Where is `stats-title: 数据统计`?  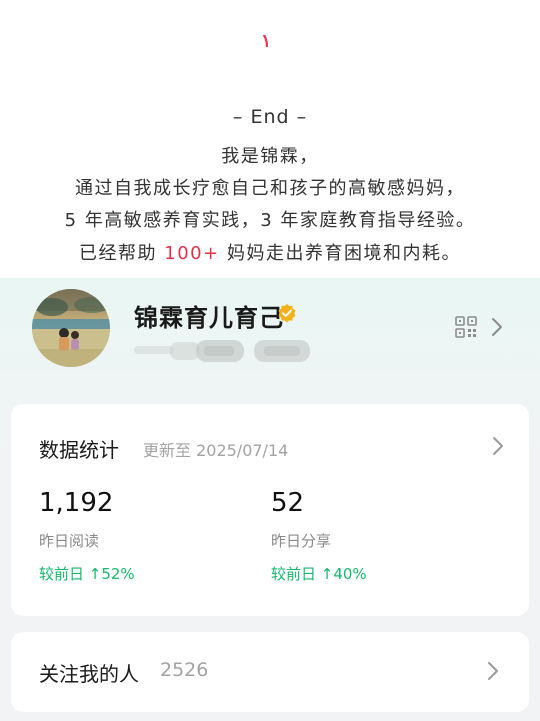
stats-title: 数据统计 is located at coordinates (79, 450).